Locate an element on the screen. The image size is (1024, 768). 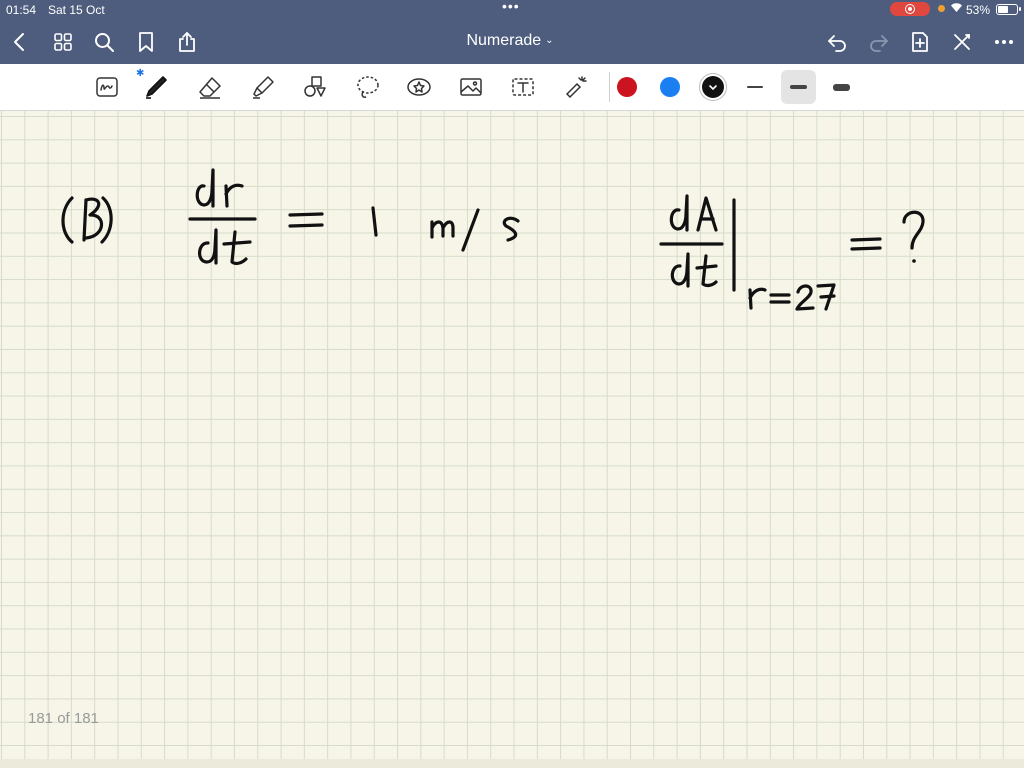
shapes-icon is located at coordinates (315, 87).